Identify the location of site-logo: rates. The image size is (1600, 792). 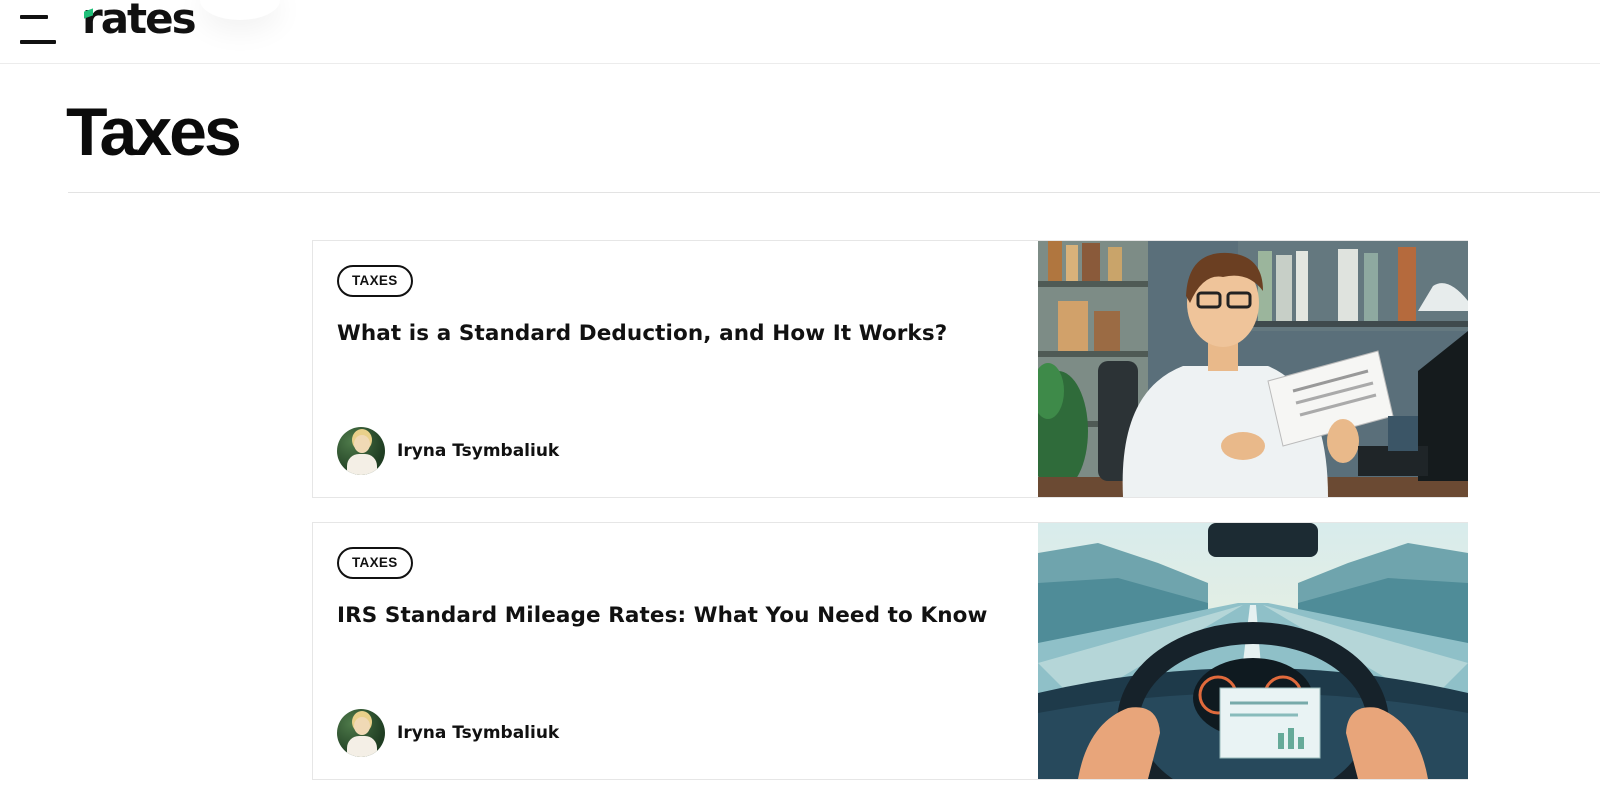
(139, 22).